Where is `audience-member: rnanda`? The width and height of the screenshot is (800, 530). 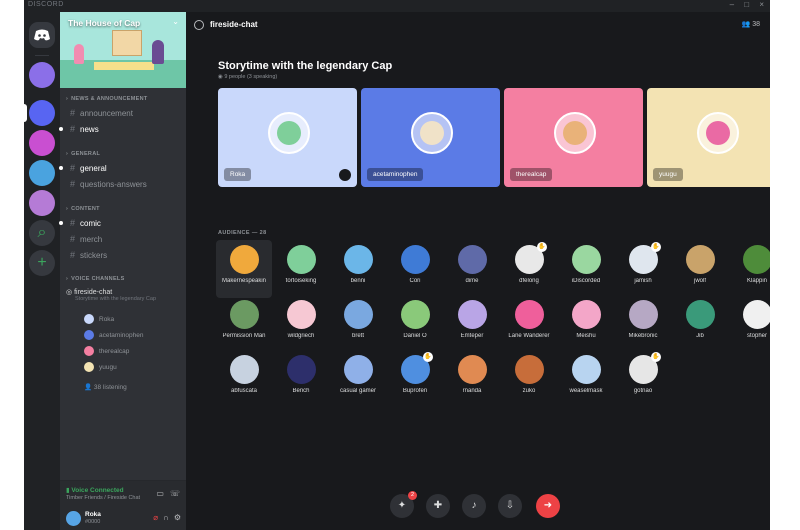
audience-member: rnanda is located at coordinates (472, 379).